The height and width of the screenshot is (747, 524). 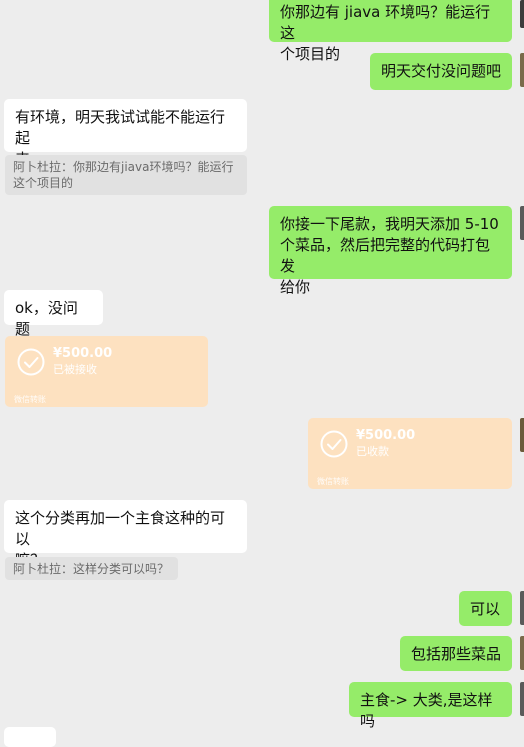 I want to click on outgoing-message: 你接一下尾款，我明天添加 5-10 个菜品，然后把完整的代码打包发 给你, so click(x=390, y=251).